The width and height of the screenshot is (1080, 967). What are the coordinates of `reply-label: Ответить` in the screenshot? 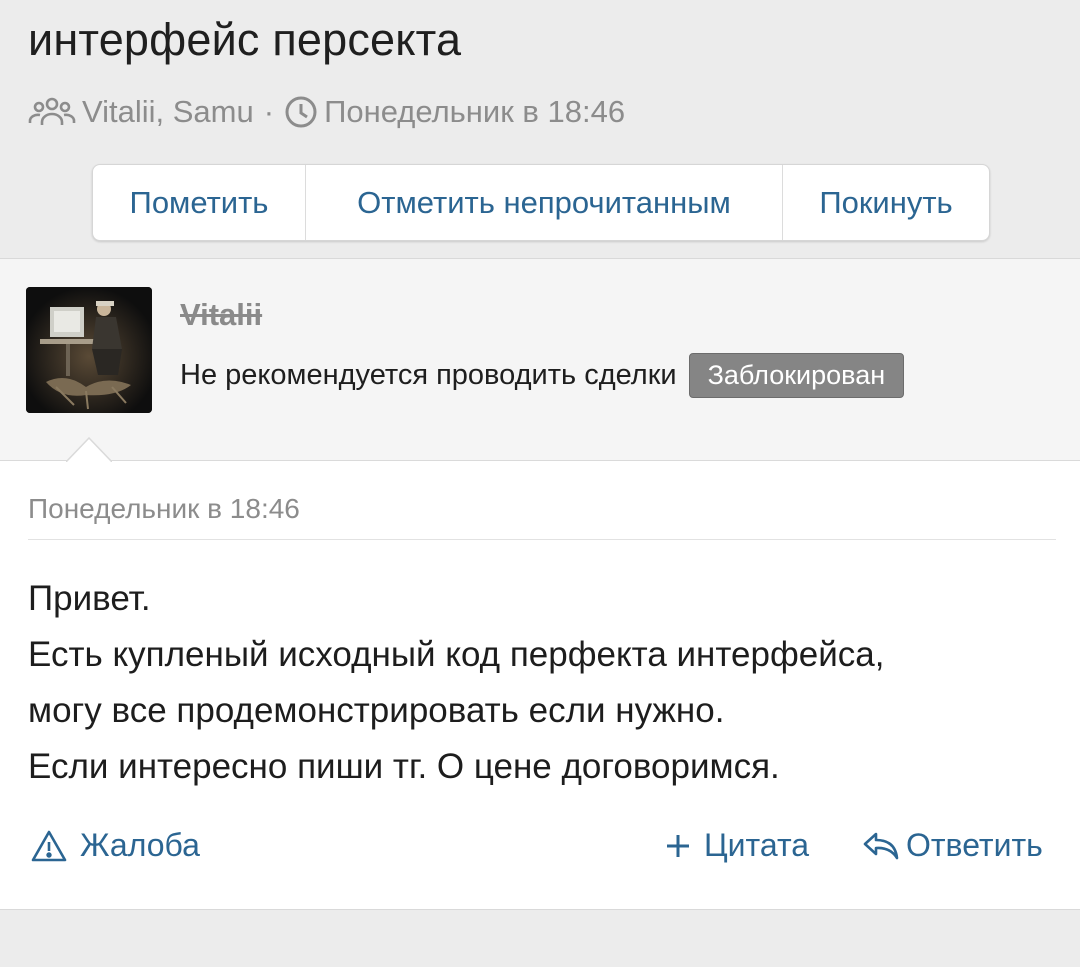 It's located at (974, 845).